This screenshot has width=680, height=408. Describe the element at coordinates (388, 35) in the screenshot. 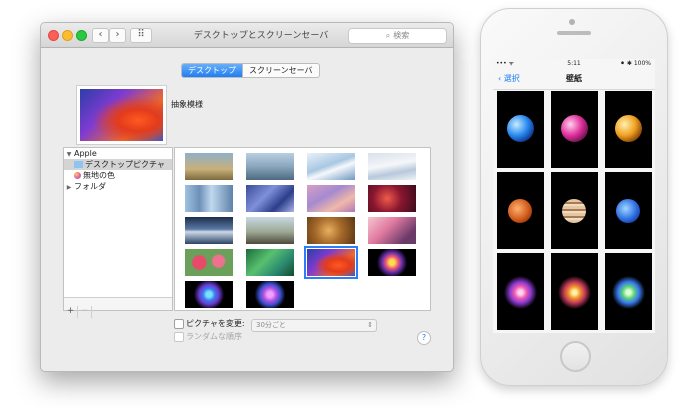

I see `search-icon: ⌕` at that location.